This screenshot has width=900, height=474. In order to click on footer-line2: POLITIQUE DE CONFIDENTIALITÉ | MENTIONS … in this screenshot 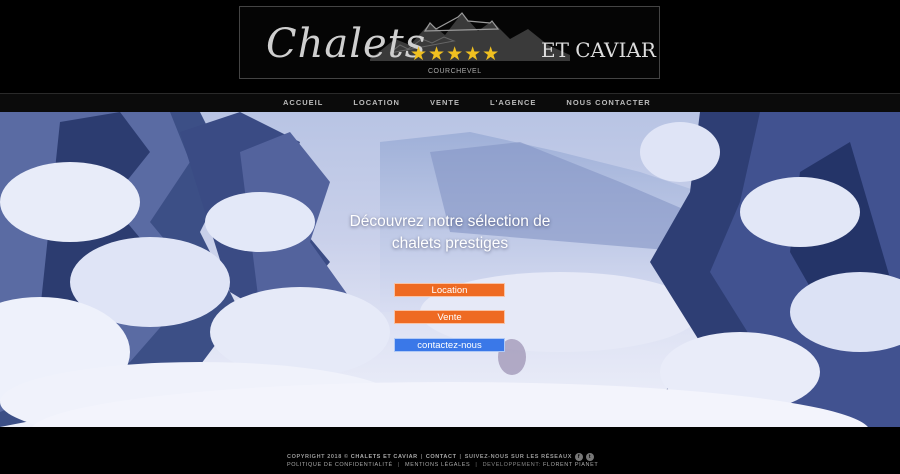, I will do `click(442, 465)`.